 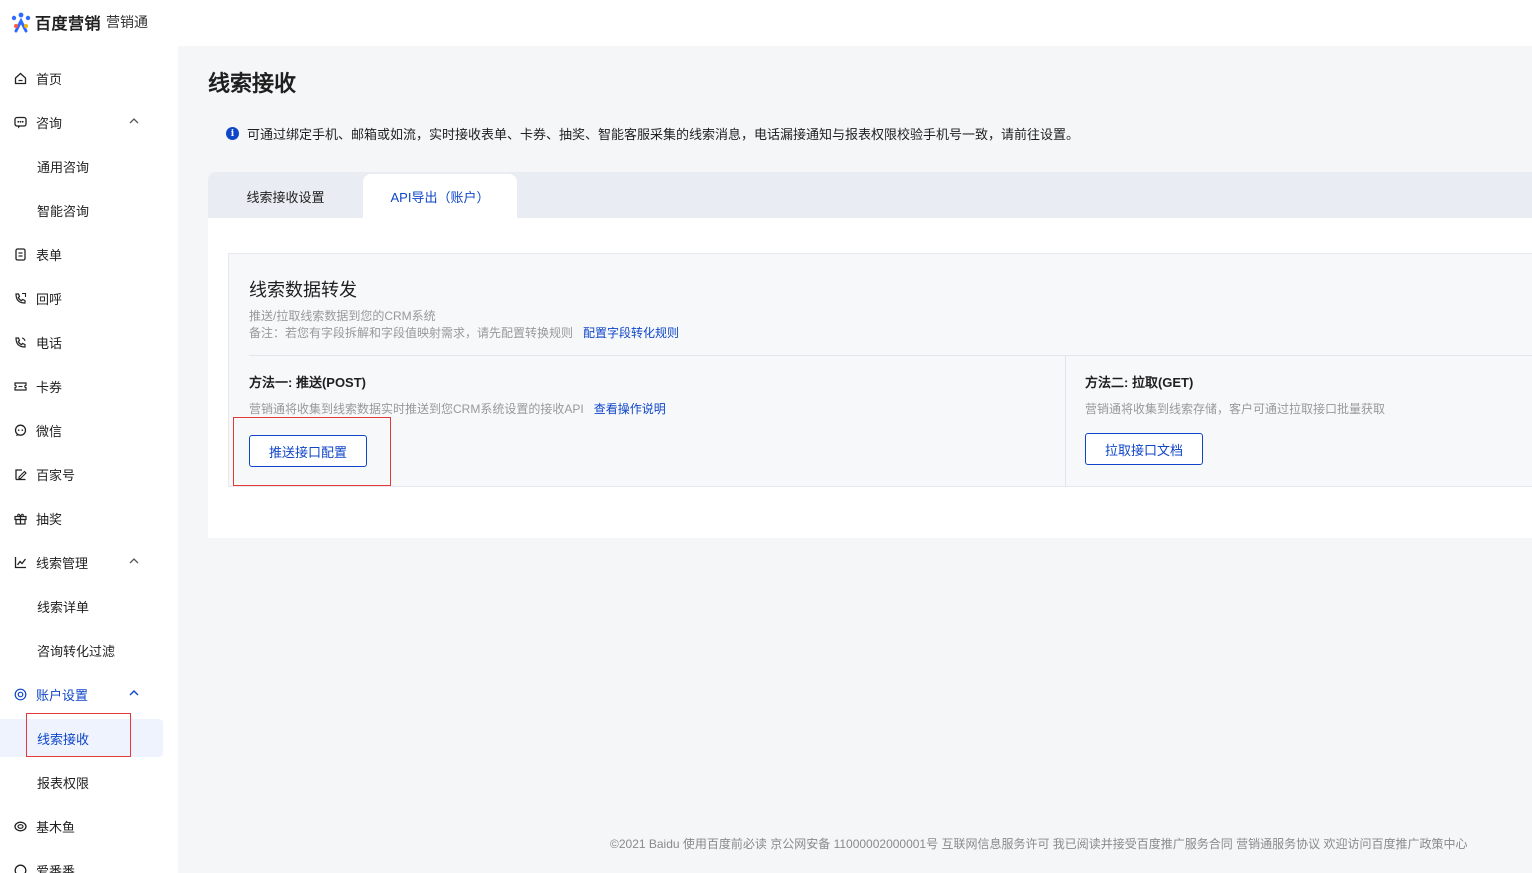 I want to click on method-pull-desc: 营销通将收集到线索存储，客户可通过拉取接口批量获取, so click(x=1235, y=408).